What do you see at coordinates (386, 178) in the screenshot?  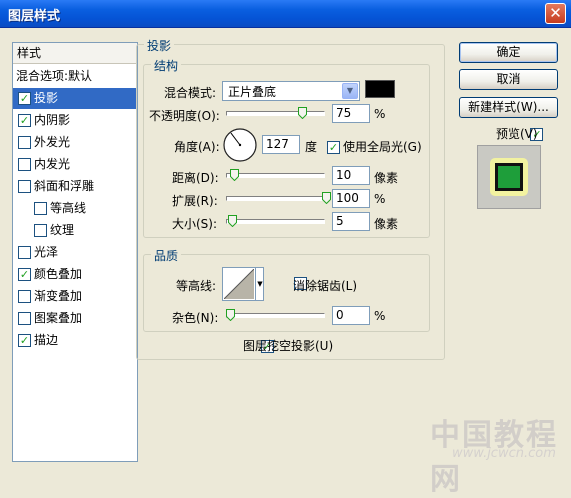 I see `distance-unit: 像素` at bounding box center [386, 178].